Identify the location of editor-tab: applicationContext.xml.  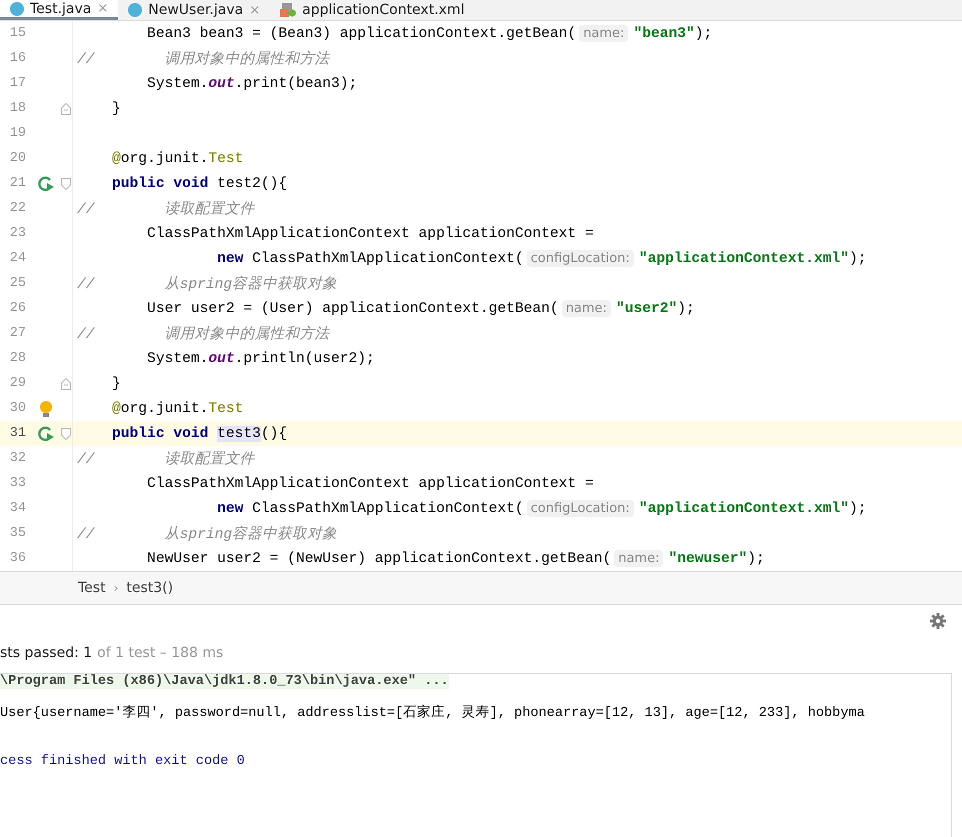
(372, 10).